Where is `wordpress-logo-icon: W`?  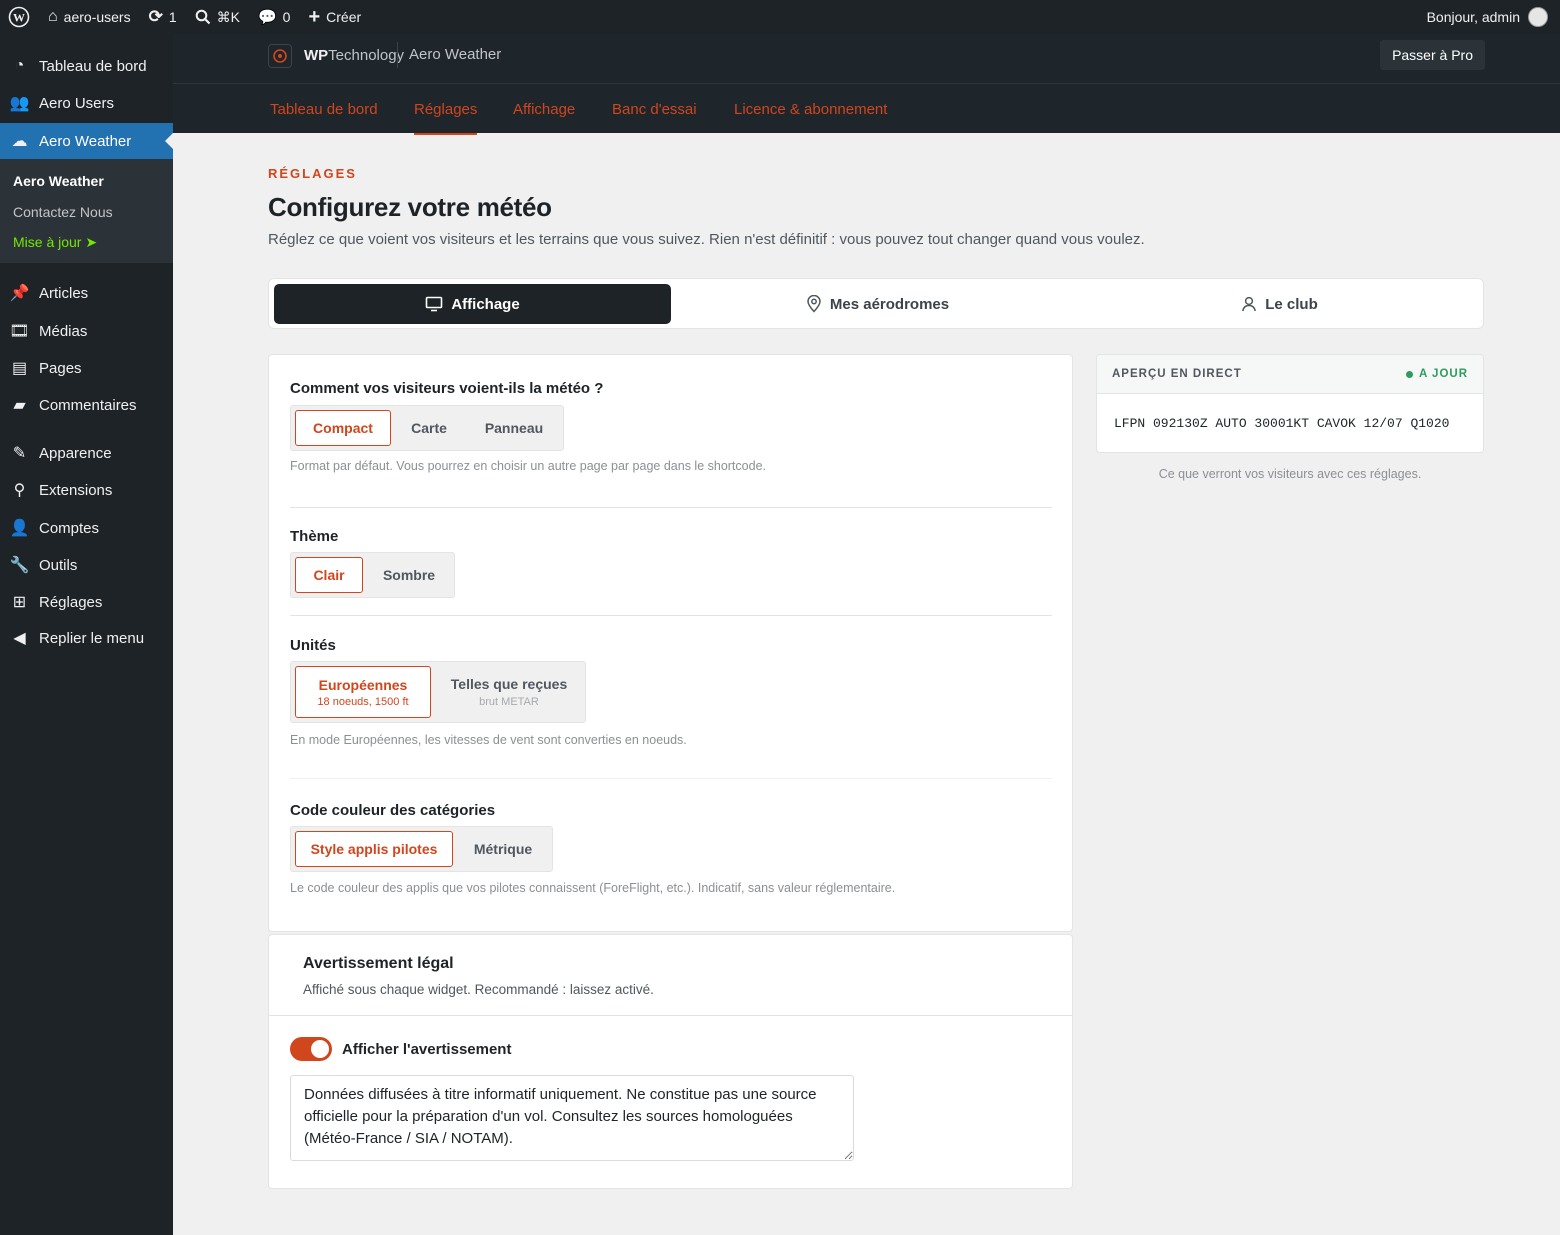
wordpress-logo-icon: W is located at coordinates (19, 17).